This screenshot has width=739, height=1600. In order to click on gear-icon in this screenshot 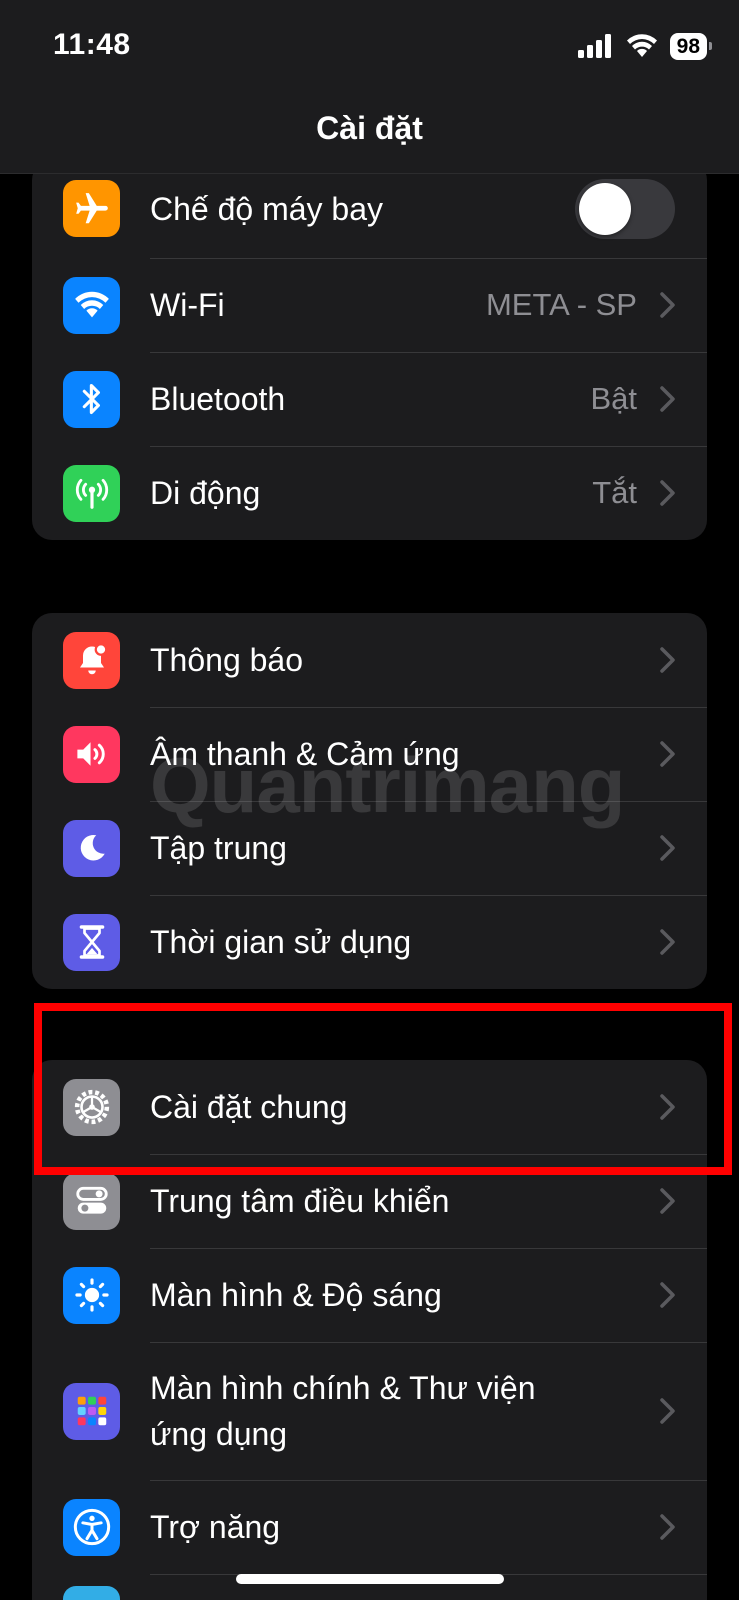, I will do `click(91, 1107)`.